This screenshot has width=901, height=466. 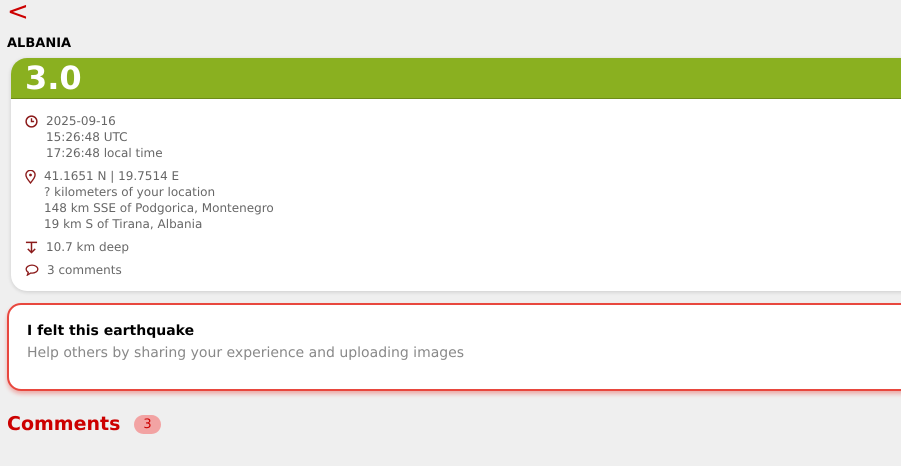 I want to click on detail-text: 41.1651 N | 19.7514 E, so click(x=112, y=176).